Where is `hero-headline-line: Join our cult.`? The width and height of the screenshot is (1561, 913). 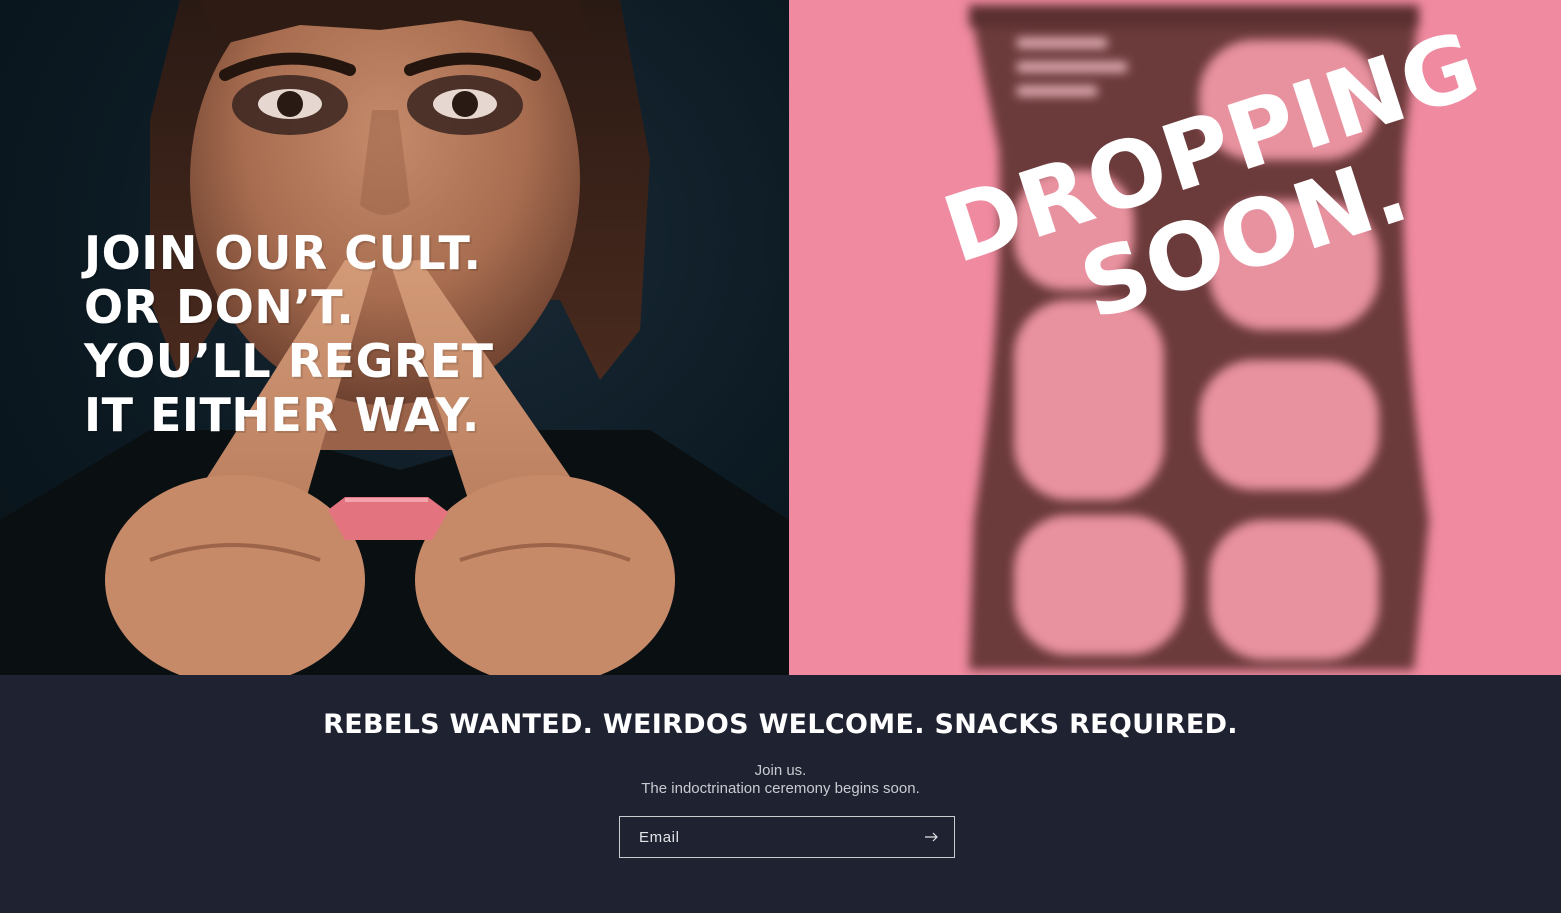
hero-headline-line: Join our cult. is located at coordinates (283, 253).